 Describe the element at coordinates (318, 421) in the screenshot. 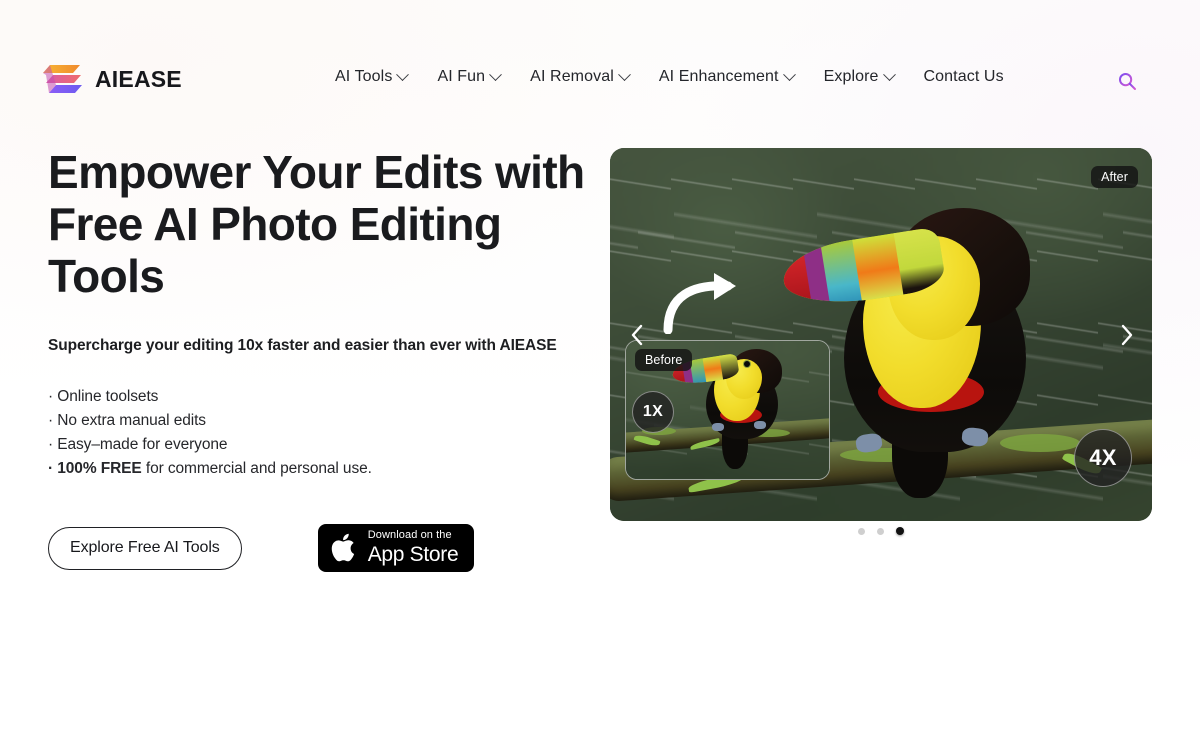

I see `list-item: · No extra manual edits` at that location.